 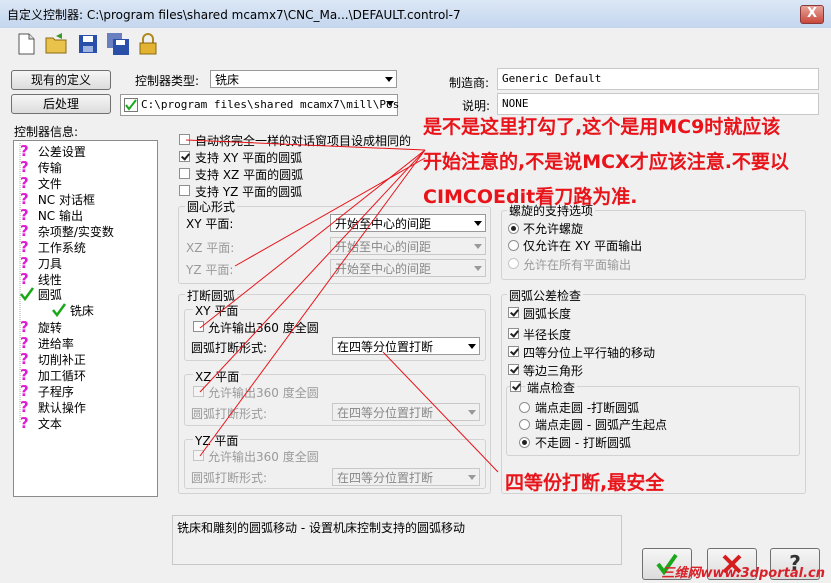 I want to click on xy-arc-checkbox, so click(x=184, y=156).